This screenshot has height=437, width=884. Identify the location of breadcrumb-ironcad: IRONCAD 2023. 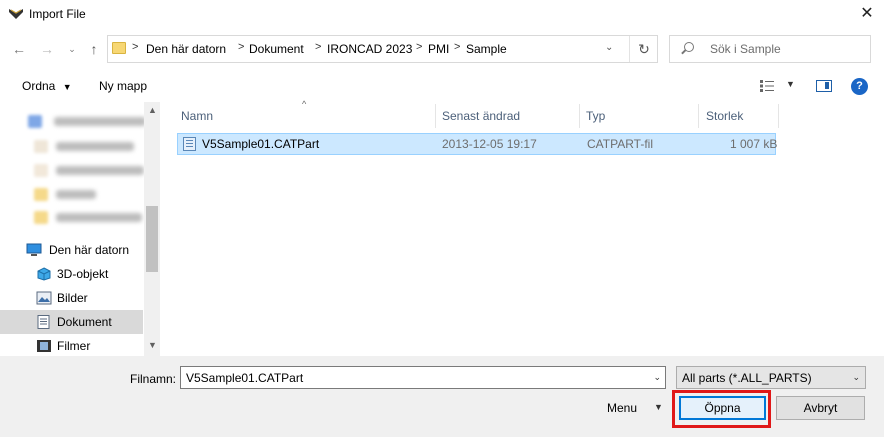
(369, 49).